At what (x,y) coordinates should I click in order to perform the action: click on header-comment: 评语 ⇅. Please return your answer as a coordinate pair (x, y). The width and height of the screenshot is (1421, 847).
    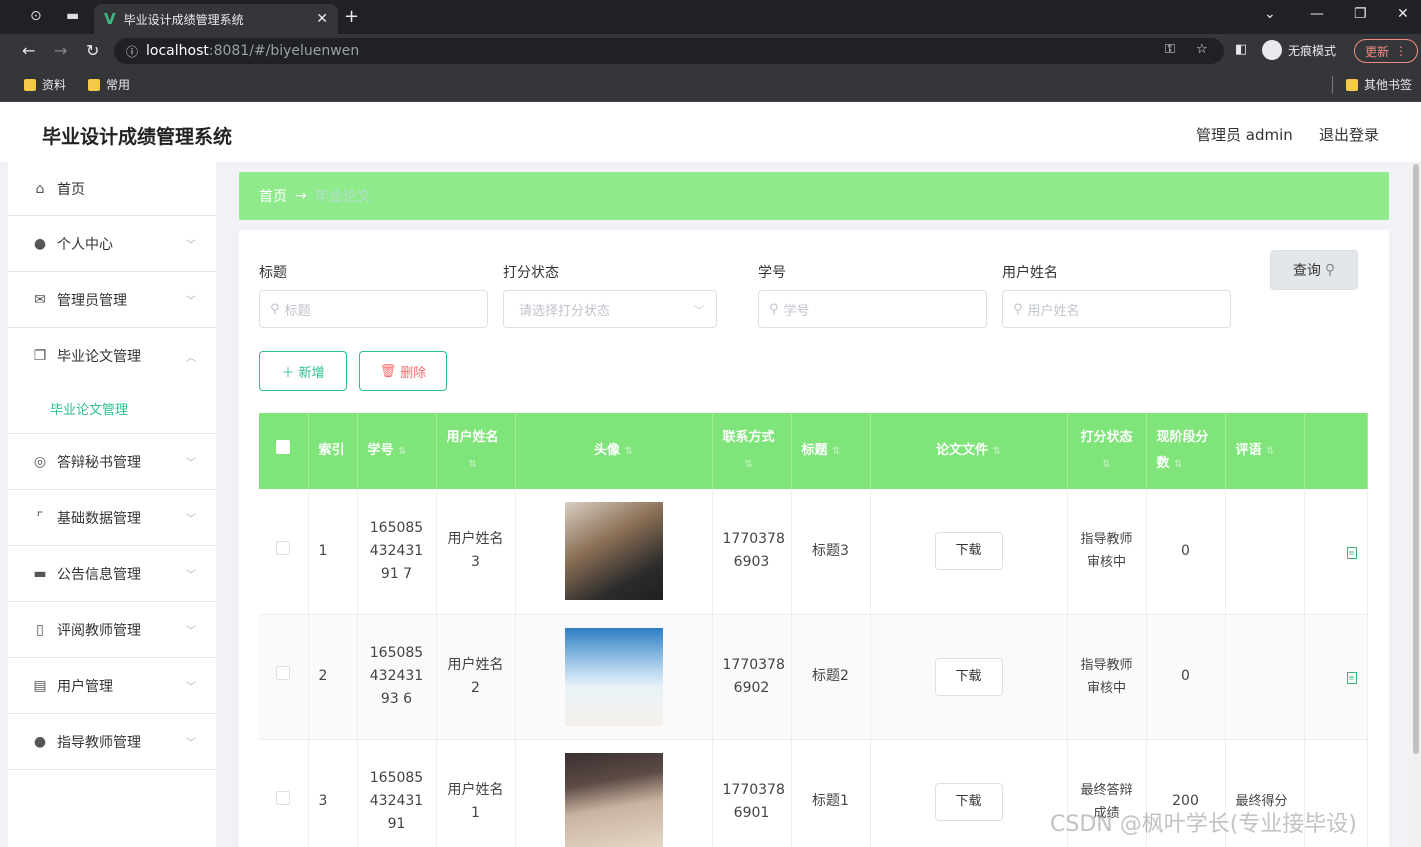
    Looking at the image, I should click on (1265, 451).